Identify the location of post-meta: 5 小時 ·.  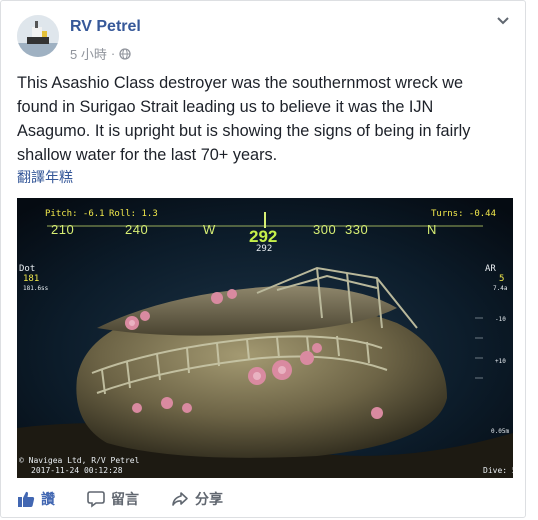
(100, 53).